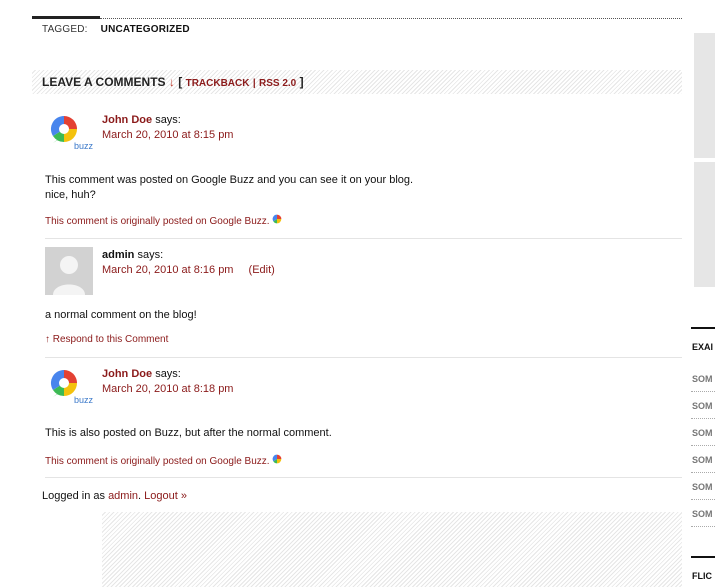 This screenshot has width=715, height=587. I want to click on top-dotted-rule, so click(391, 18).